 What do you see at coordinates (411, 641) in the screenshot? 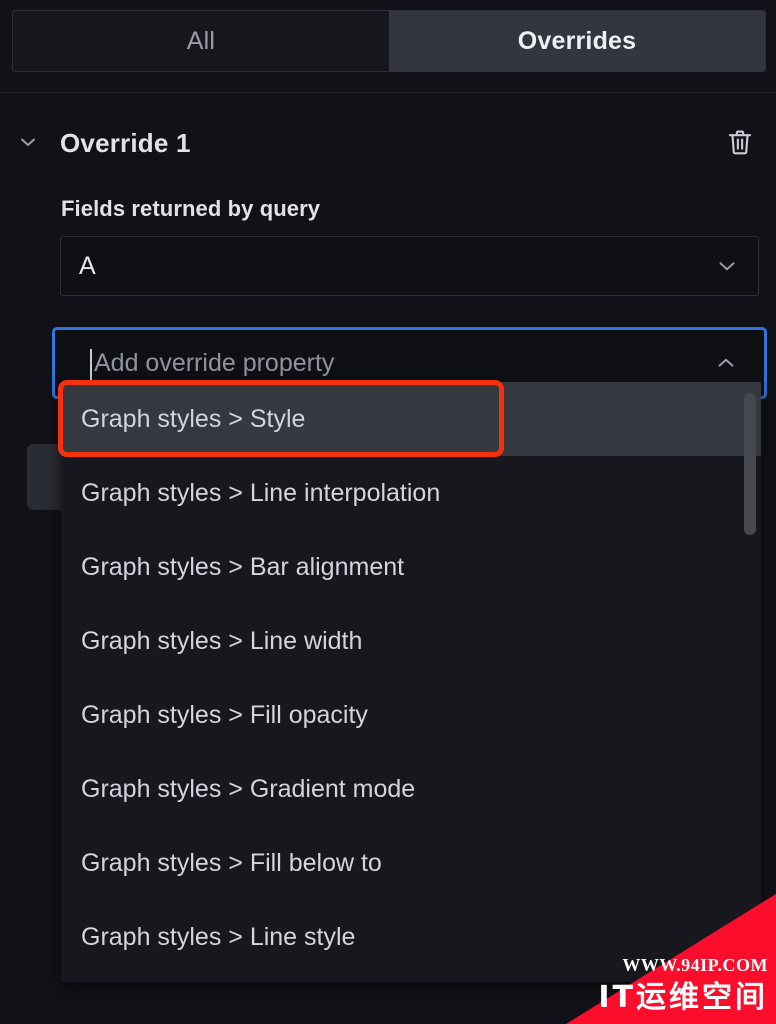
I see `dropdown-option: Graph styles > Line width` at bounding box center [411, 641].